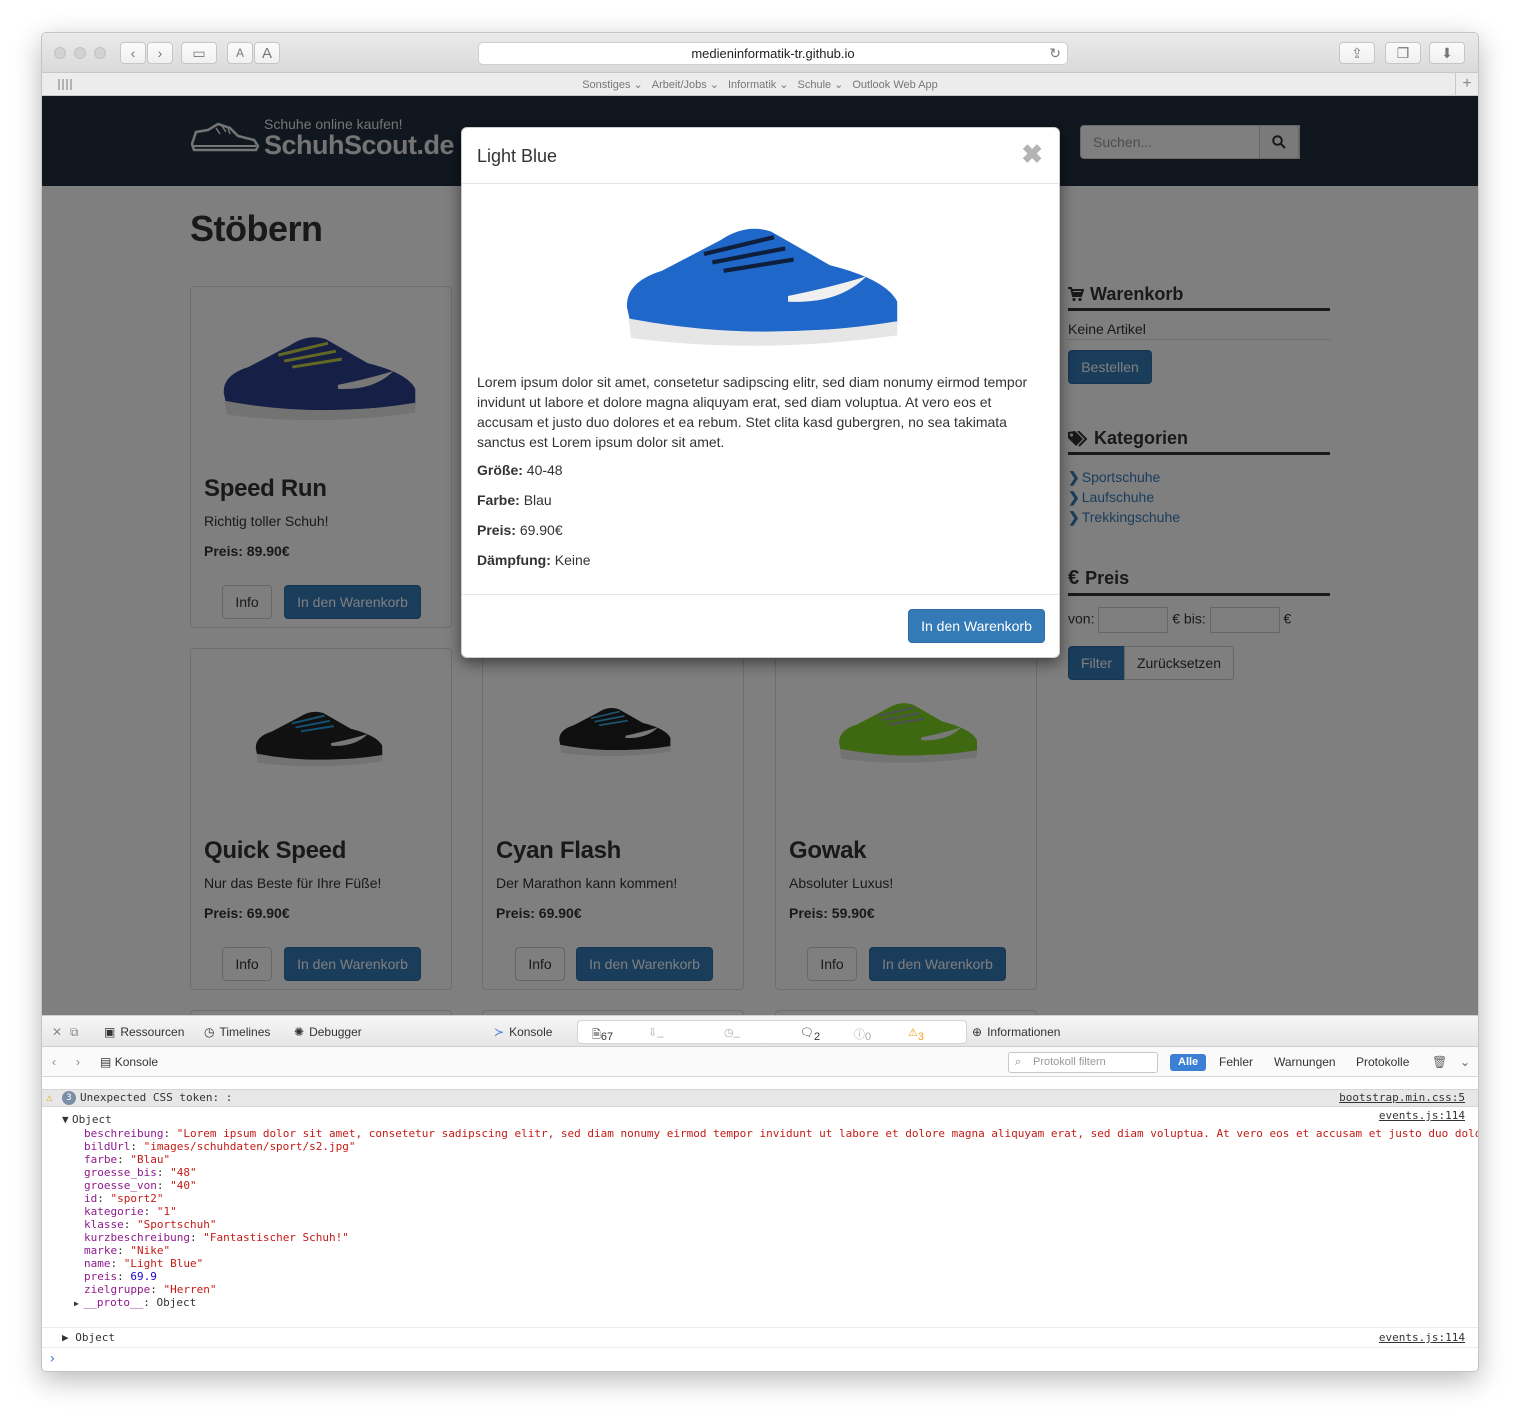  Describe the element at coordinates (249, 1146) in the screenshot. I see `property-value: "images/schuhdaten/sport/s2.jpg"` at that location.